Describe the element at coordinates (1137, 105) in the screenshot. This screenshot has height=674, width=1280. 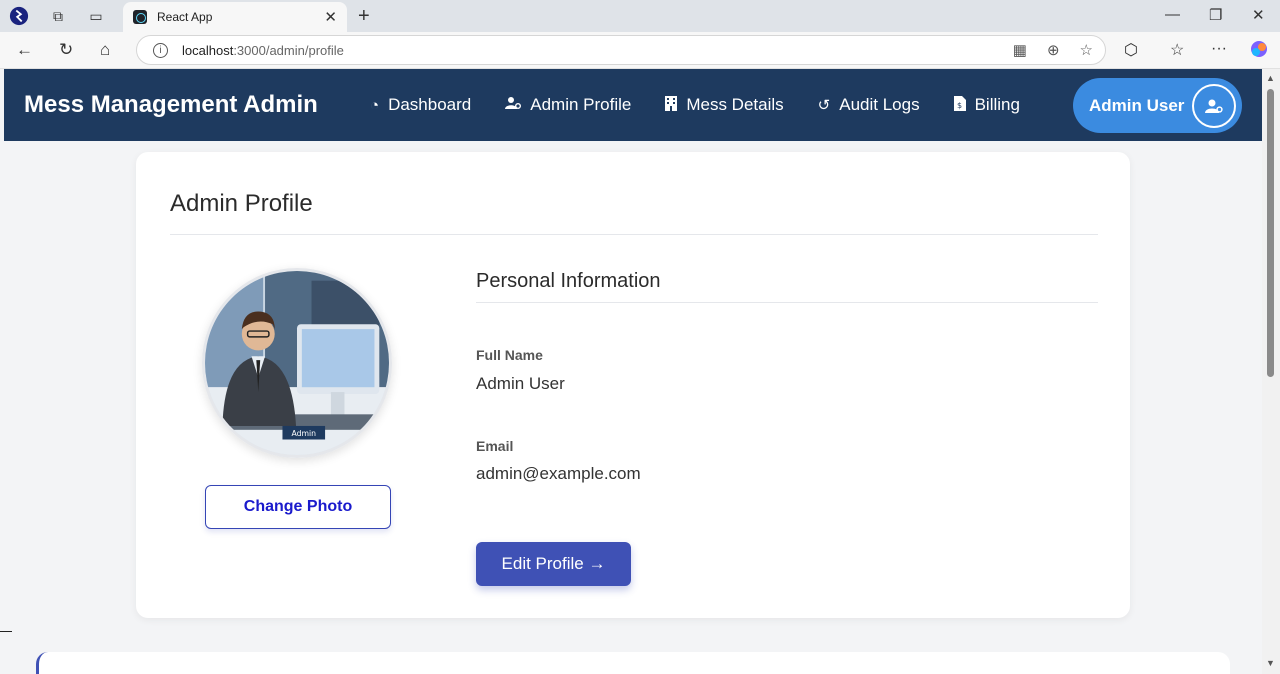
I see `user-name: Admin User` at that location.